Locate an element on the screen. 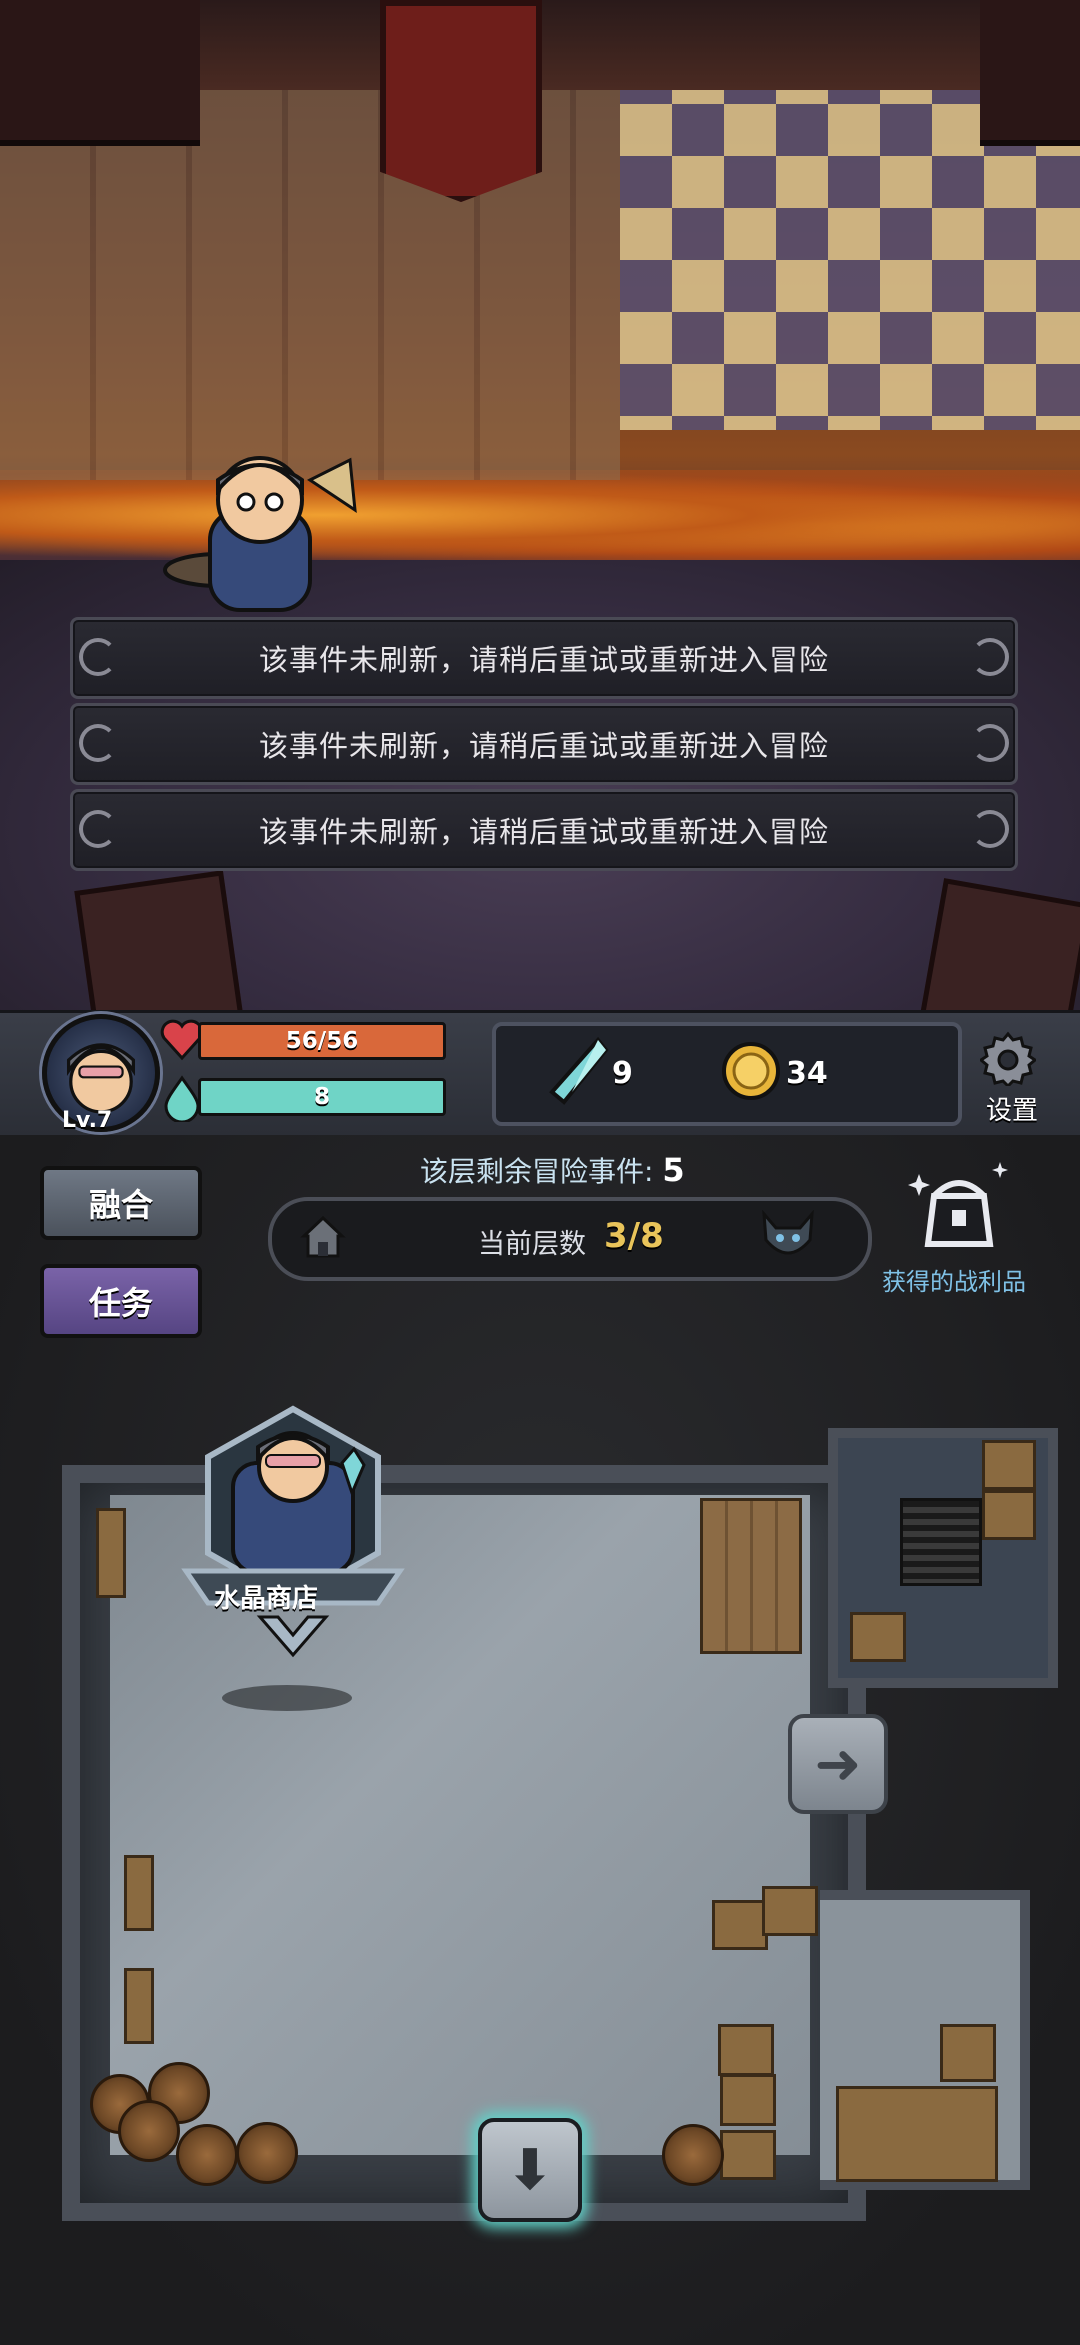 The image size is (1080, 2345). player-level: Lv.7 is located at coordinates (87, 1120).